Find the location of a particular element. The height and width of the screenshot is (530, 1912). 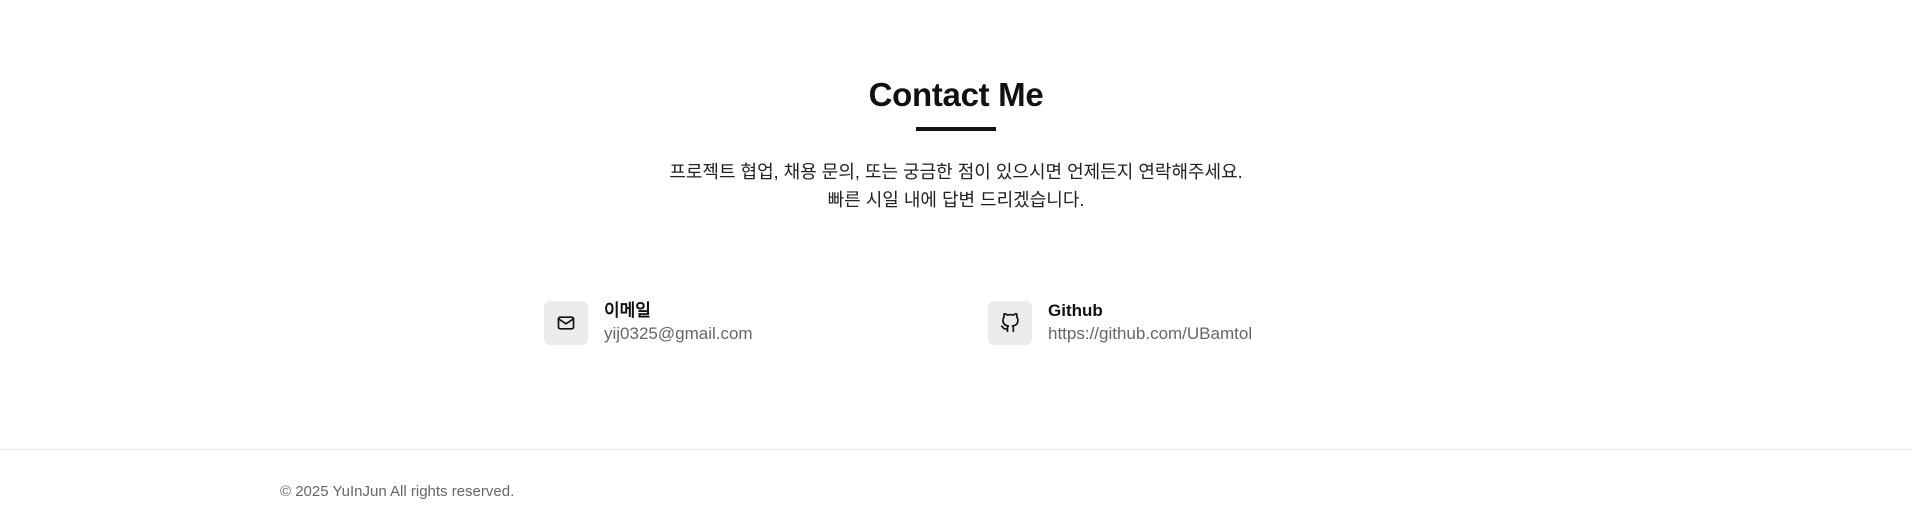

title-underline is located at coordinates (956, 129).